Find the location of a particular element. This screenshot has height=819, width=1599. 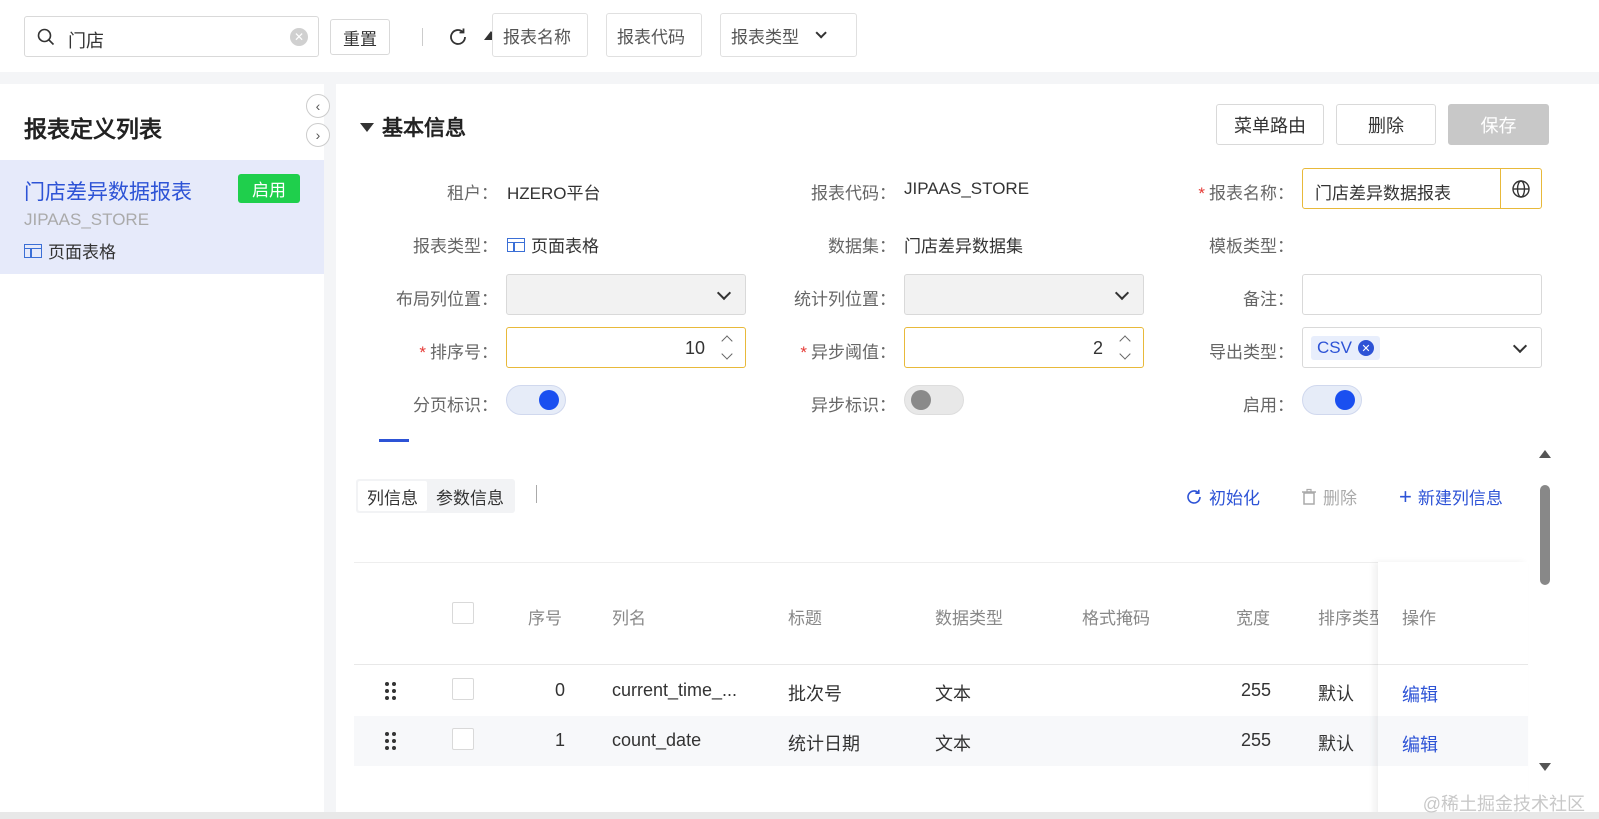

section-title: 基本信息 is located at coordinates (424, 128).